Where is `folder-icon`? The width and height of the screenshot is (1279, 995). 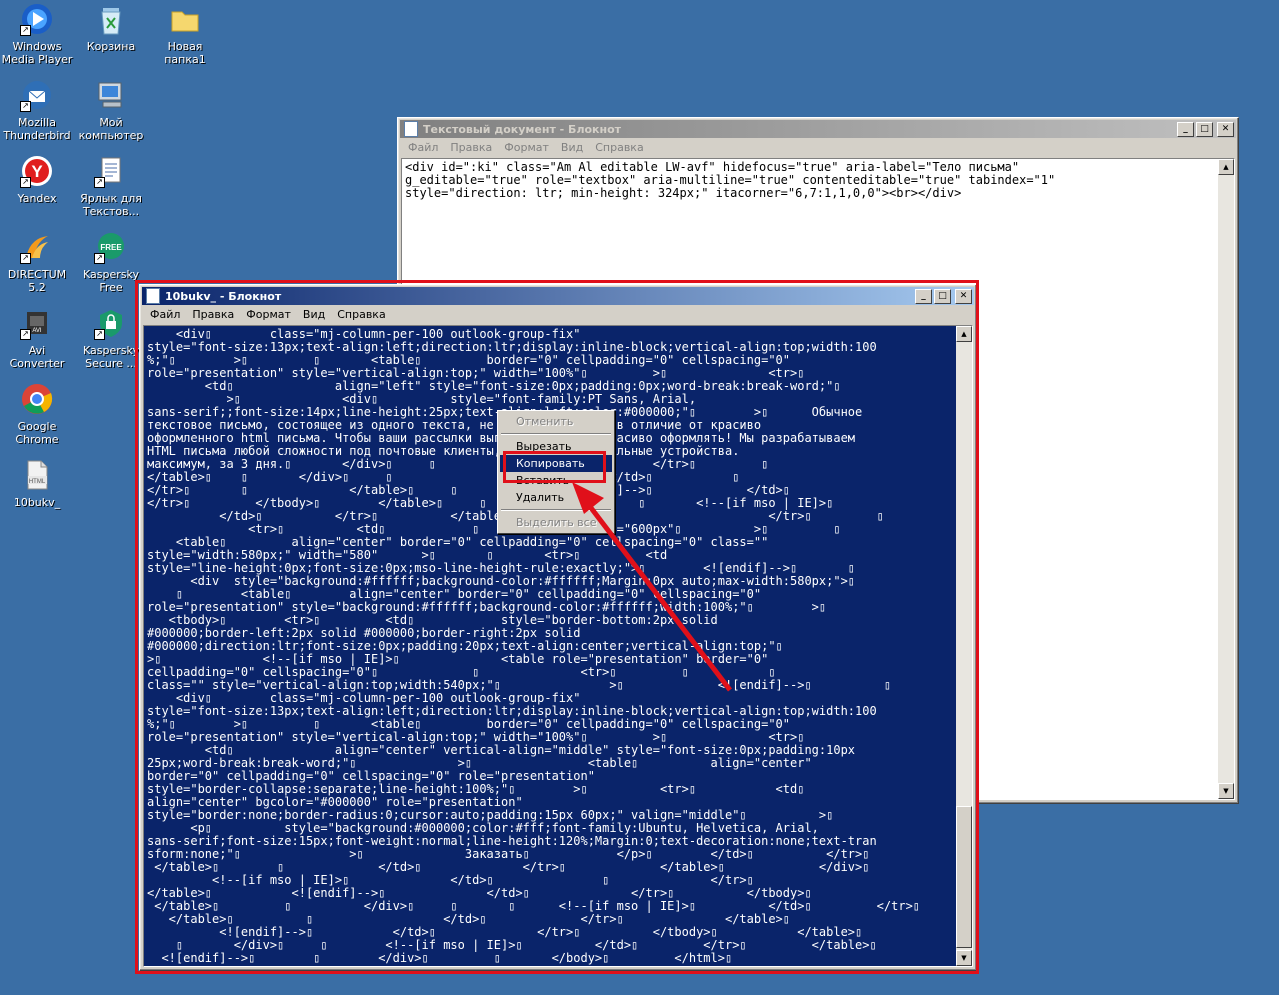
folder-icon is located at coordinates (185, 19).